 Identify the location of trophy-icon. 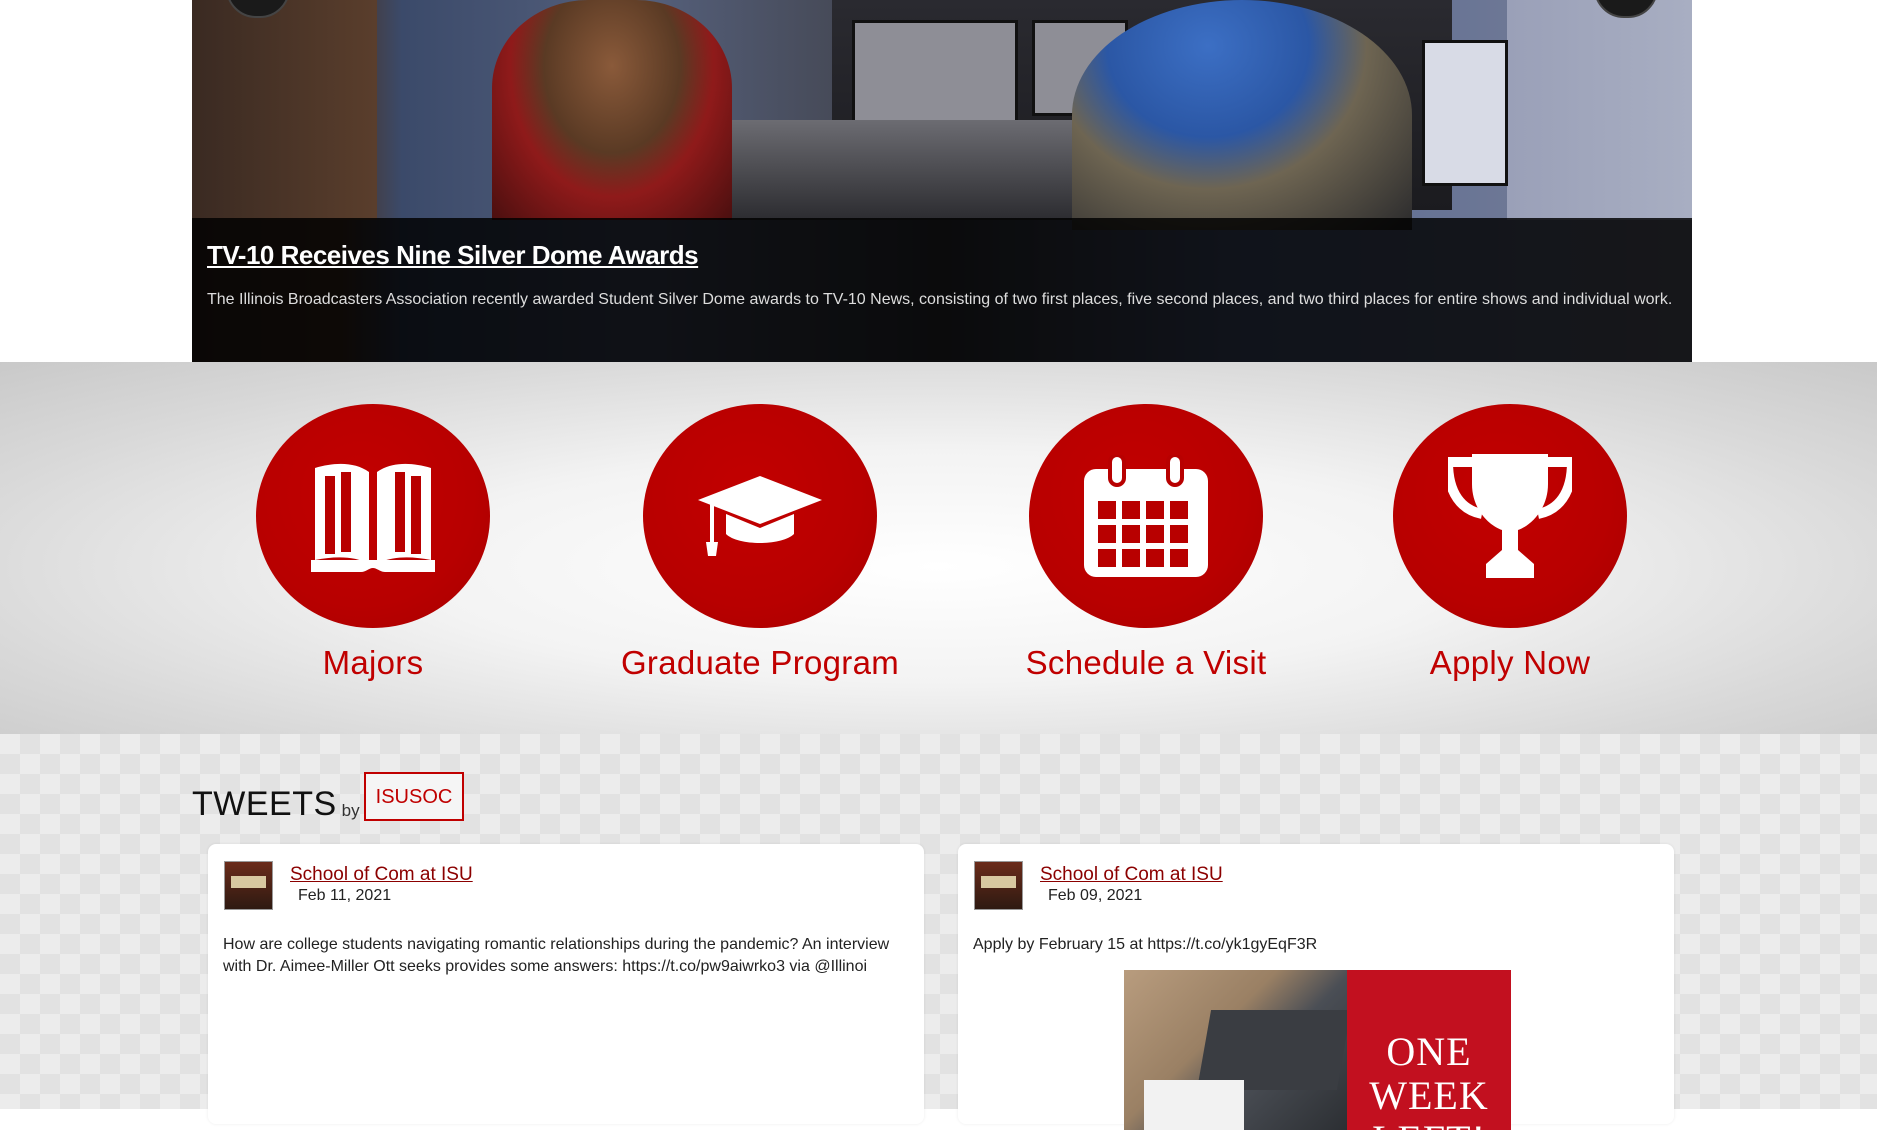
(1510, 516).